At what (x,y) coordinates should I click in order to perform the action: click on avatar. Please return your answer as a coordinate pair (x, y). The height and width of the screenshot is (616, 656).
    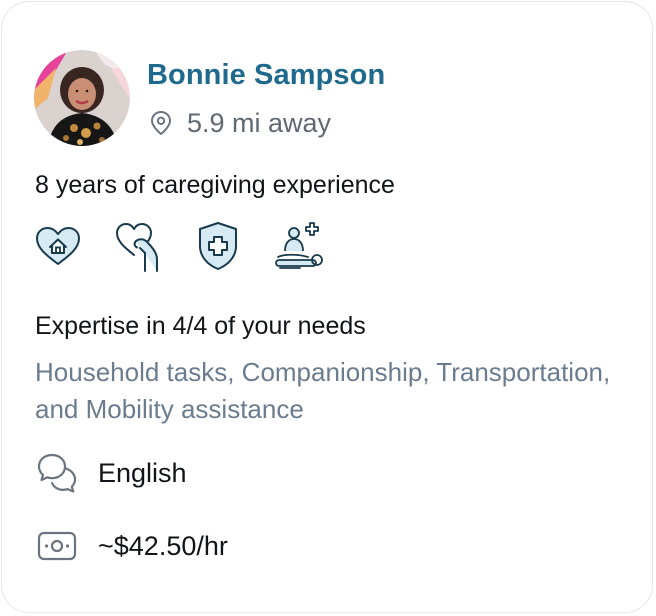
    Looking at the image, I should click on (82, 98).